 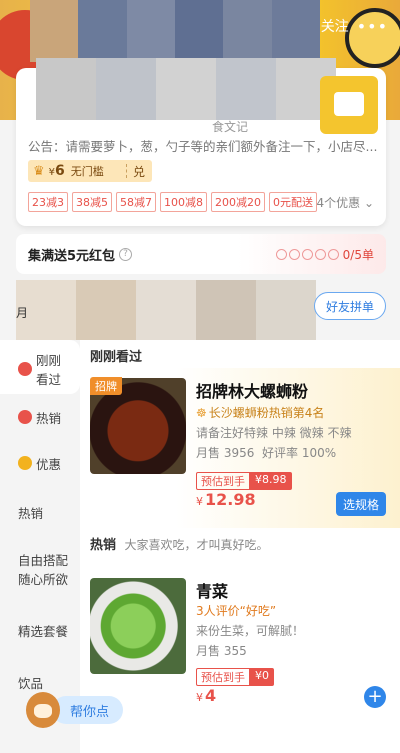 What do you see at coordinates (349, 105) in the screenshot?
I see `store-logo` at bounding box center [349, 105].